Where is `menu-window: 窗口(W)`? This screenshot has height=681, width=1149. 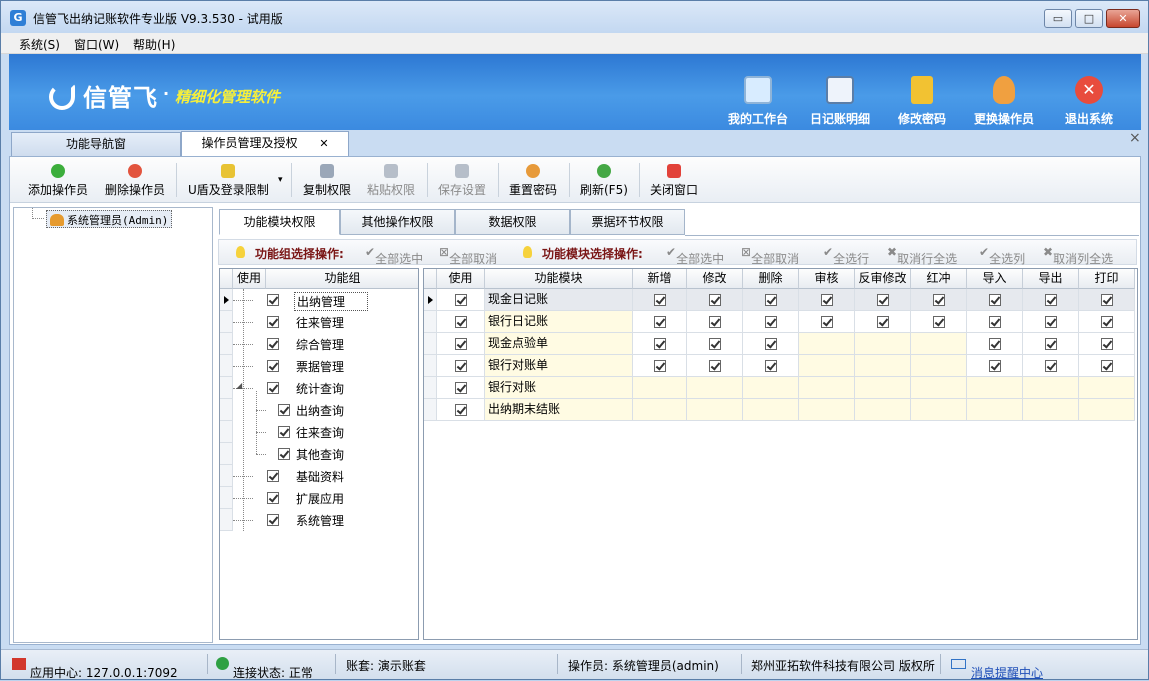 menu-window: 窗口(W) is located at coordinates (96, 44).